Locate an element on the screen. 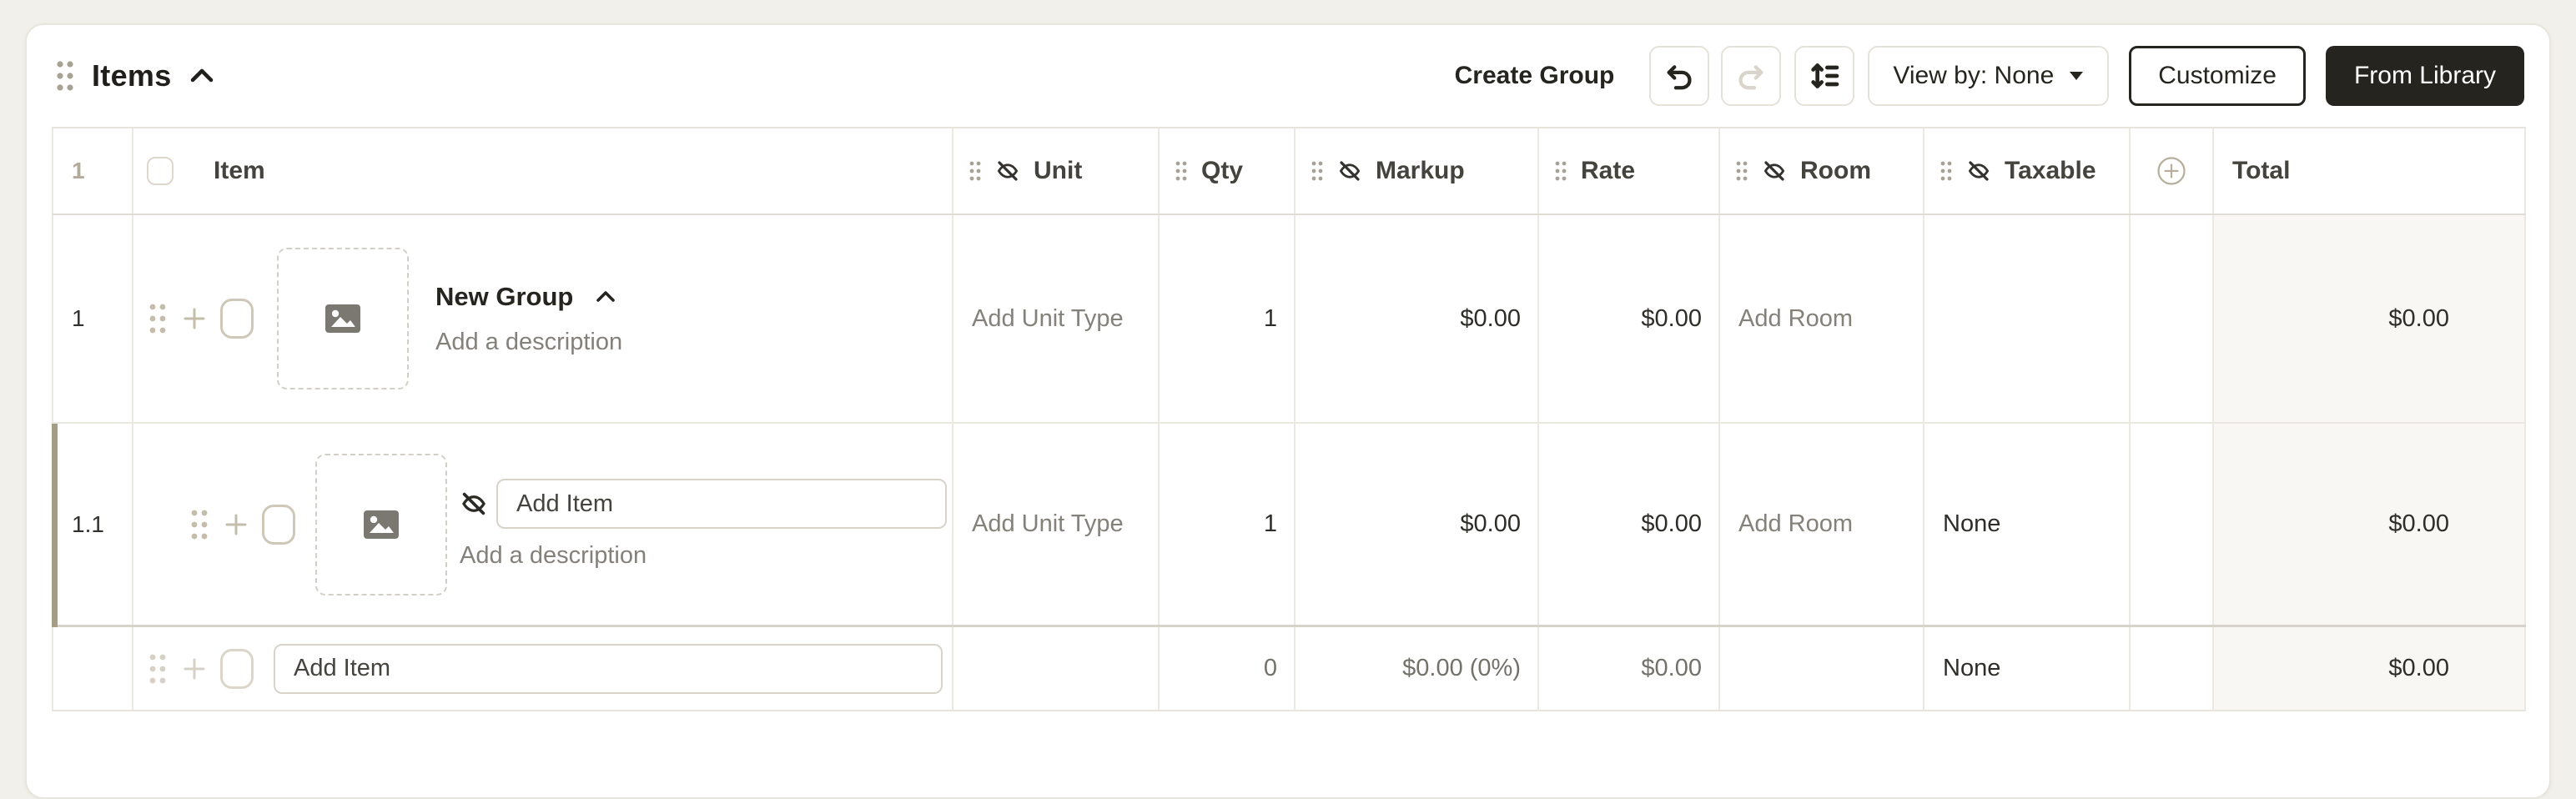  item-description-placeholder: Add a description is located at coordinates (703, 556).